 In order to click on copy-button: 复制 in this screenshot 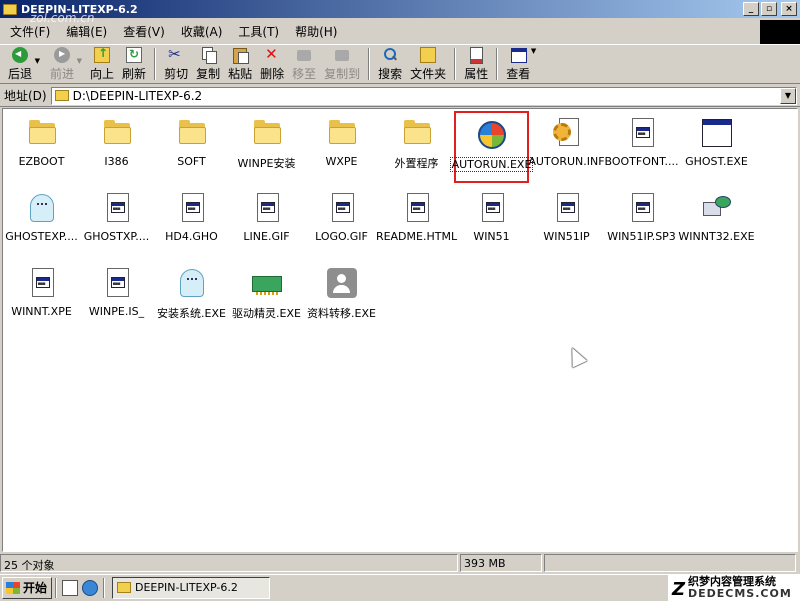, I will do `click(208, 64)`.